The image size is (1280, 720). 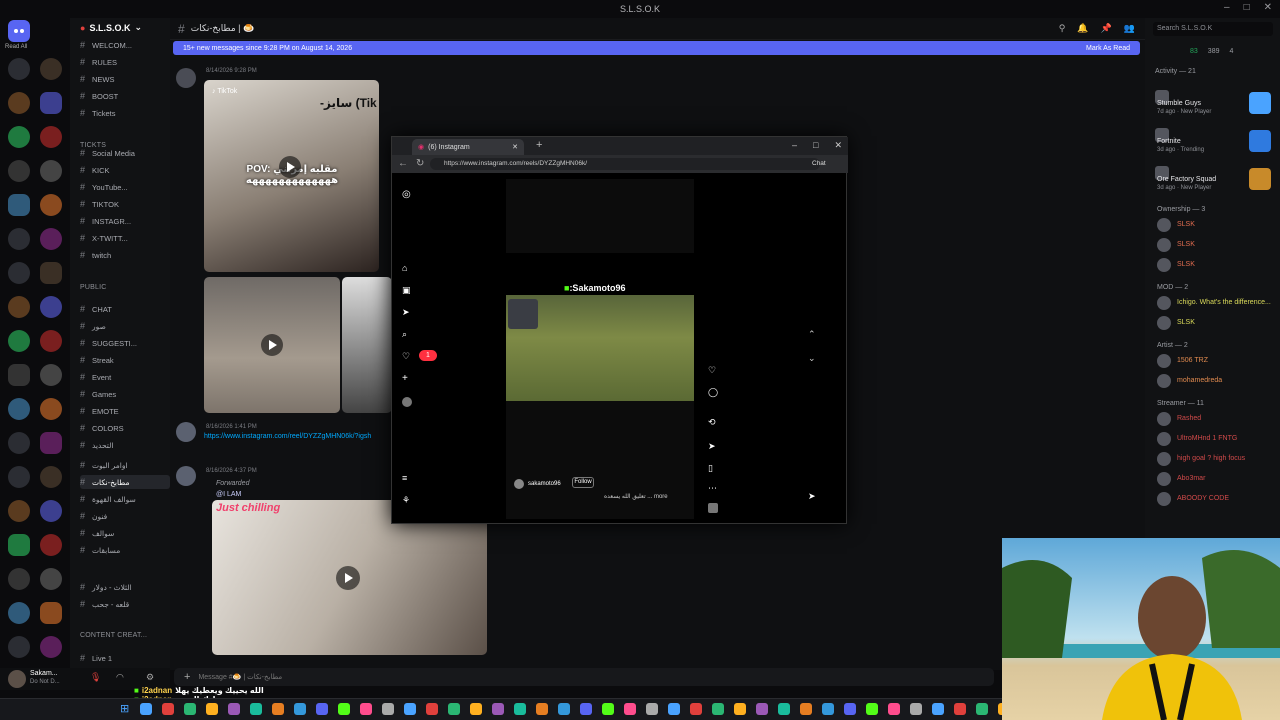 I want to click on channel-16: # Event, so click(x=125, y=377).